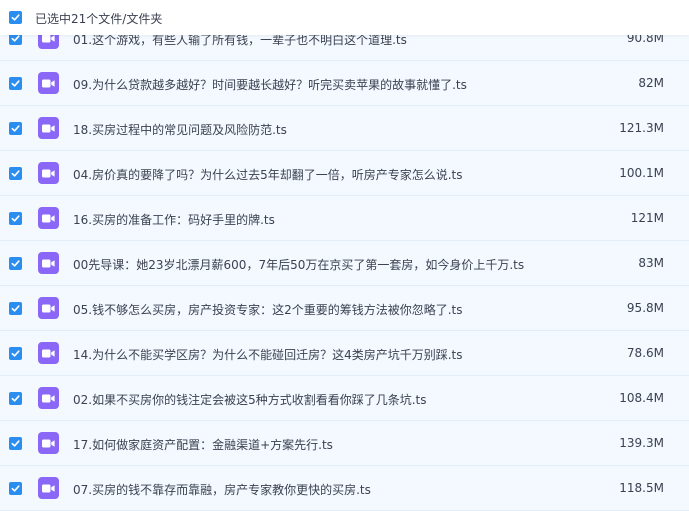  I want to click on file-size: 121.3M, so click(641, 128).